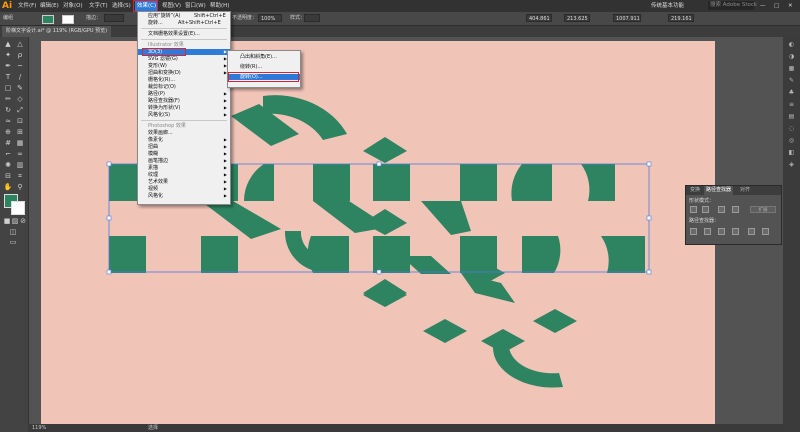 Image resolution: width=800 pixels, height=432 pixels. What do you see at coordinates (20, 187) in the screenshot?
I see `zoom-tool-icon: ⚲` at bounding box center [20, 187].